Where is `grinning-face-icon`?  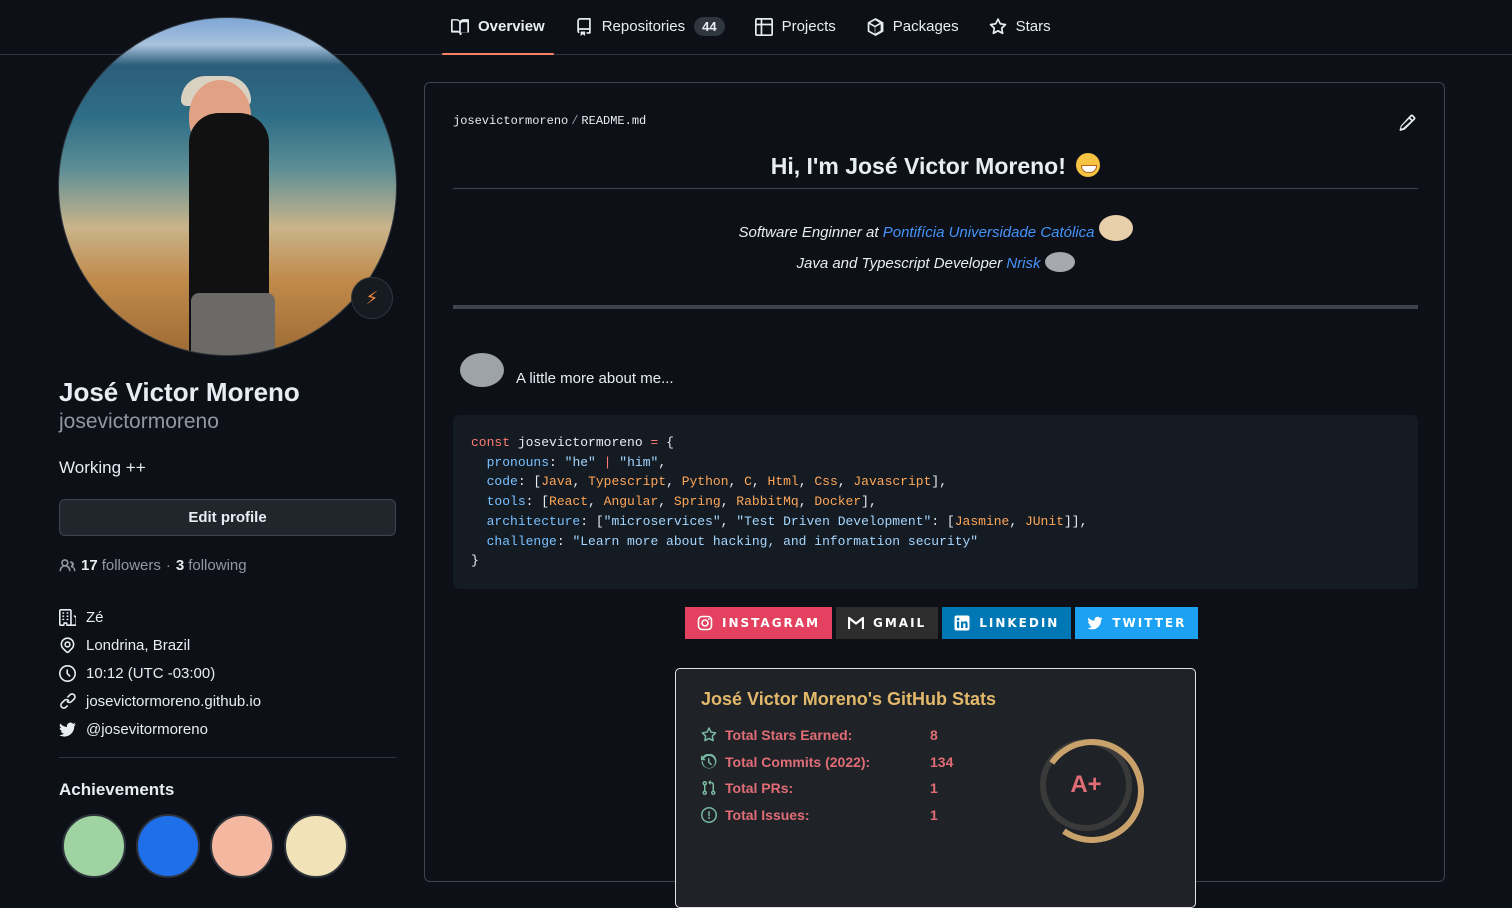 grinning-face-icon is located at coordinates (1088, 165).